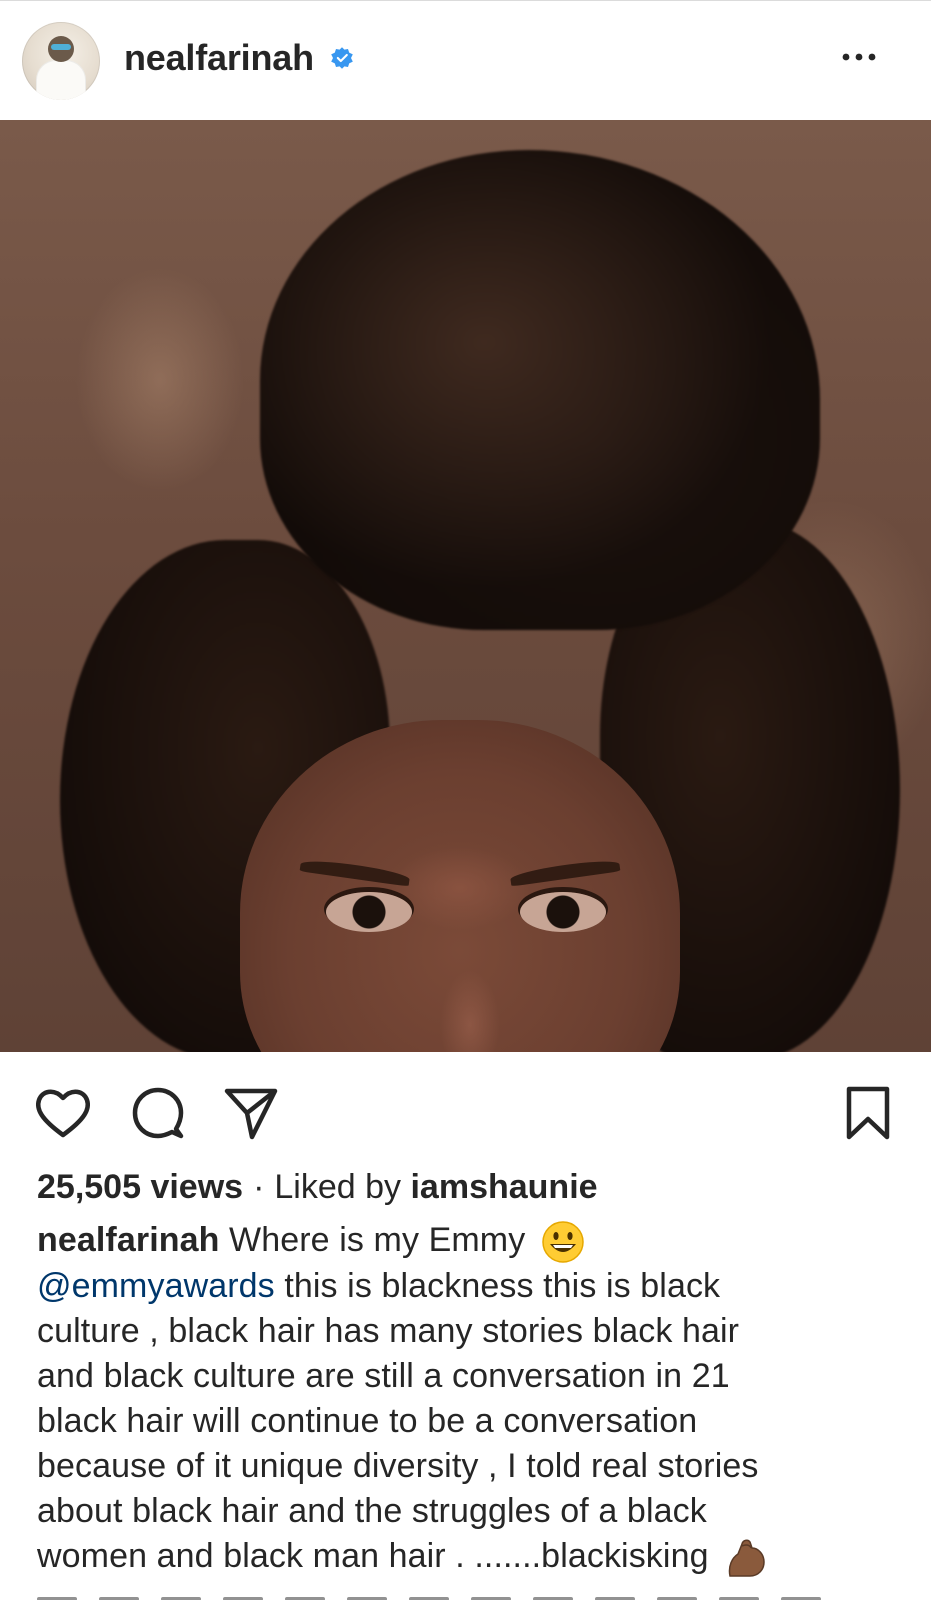 This screenshot has width=931, height=1600. Describe the element at coordinates (746, 1558) in the screenshot. I see `flexed-biceps-emoji` at that location.